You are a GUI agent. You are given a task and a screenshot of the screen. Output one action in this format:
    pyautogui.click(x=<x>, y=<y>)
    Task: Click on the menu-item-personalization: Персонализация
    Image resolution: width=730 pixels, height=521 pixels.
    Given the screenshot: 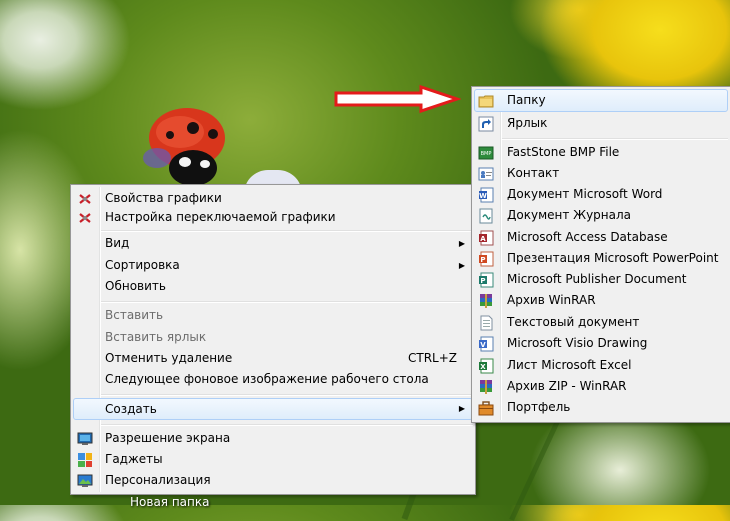 What is the action you would take?
    pyautogui.click(x=273, y=480)
    